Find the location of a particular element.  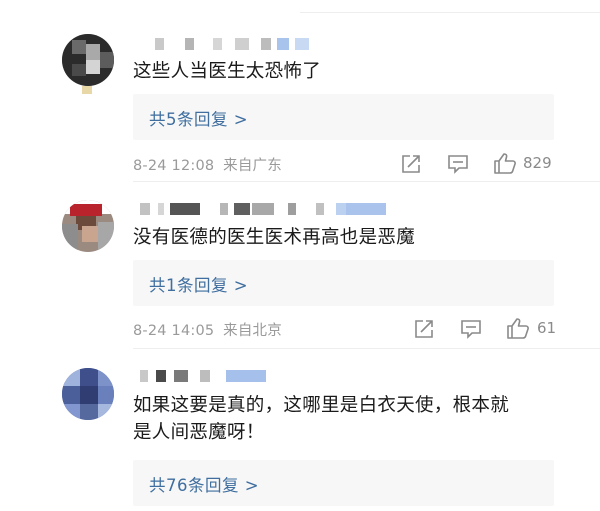

comment-location: 来自广东 is located at coordinates (252, 166).